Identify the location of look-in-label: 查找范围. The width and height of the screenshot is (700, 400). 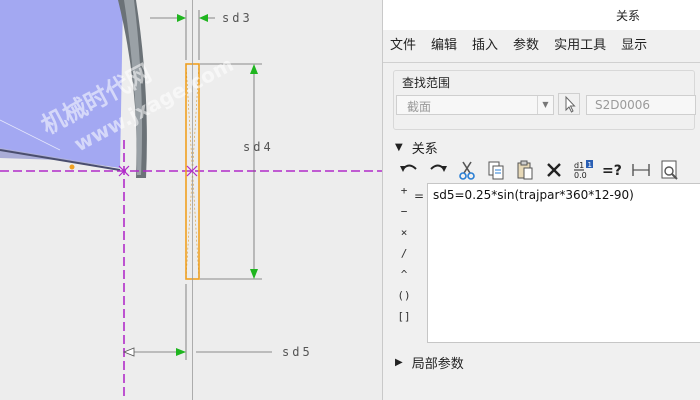
(426, 83).